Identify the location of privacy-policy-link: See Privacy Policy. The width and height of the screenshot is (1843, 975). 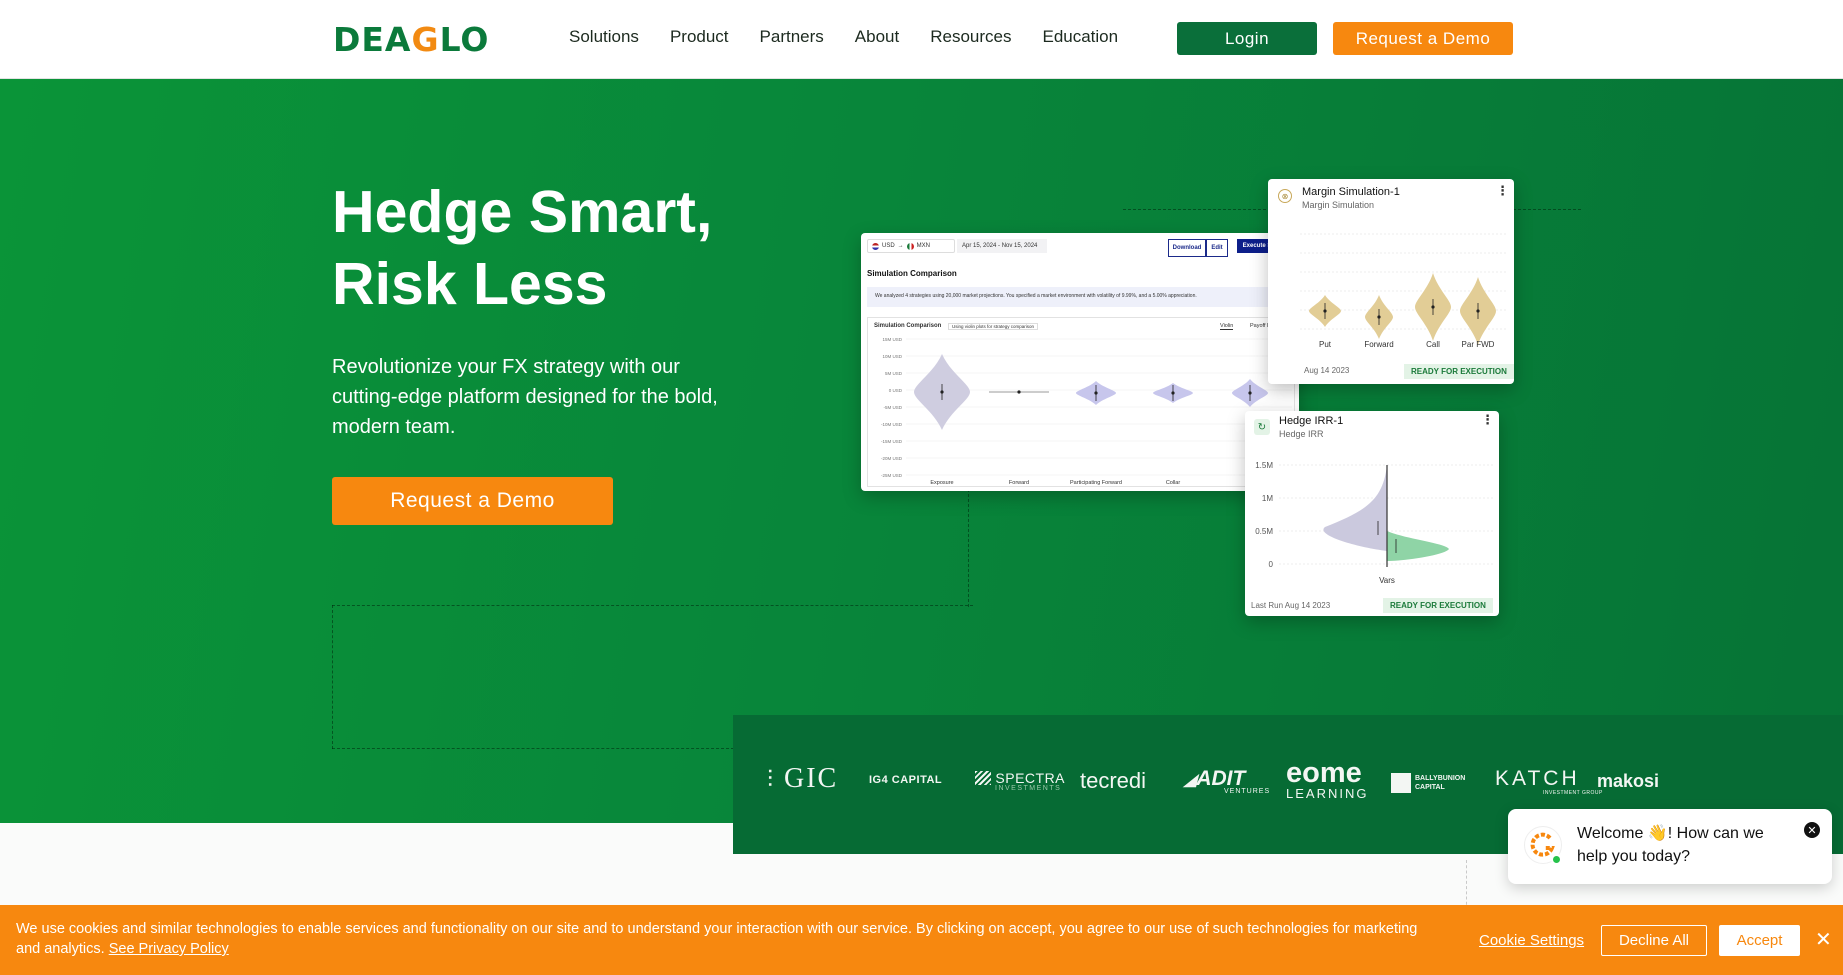
(169, 949).